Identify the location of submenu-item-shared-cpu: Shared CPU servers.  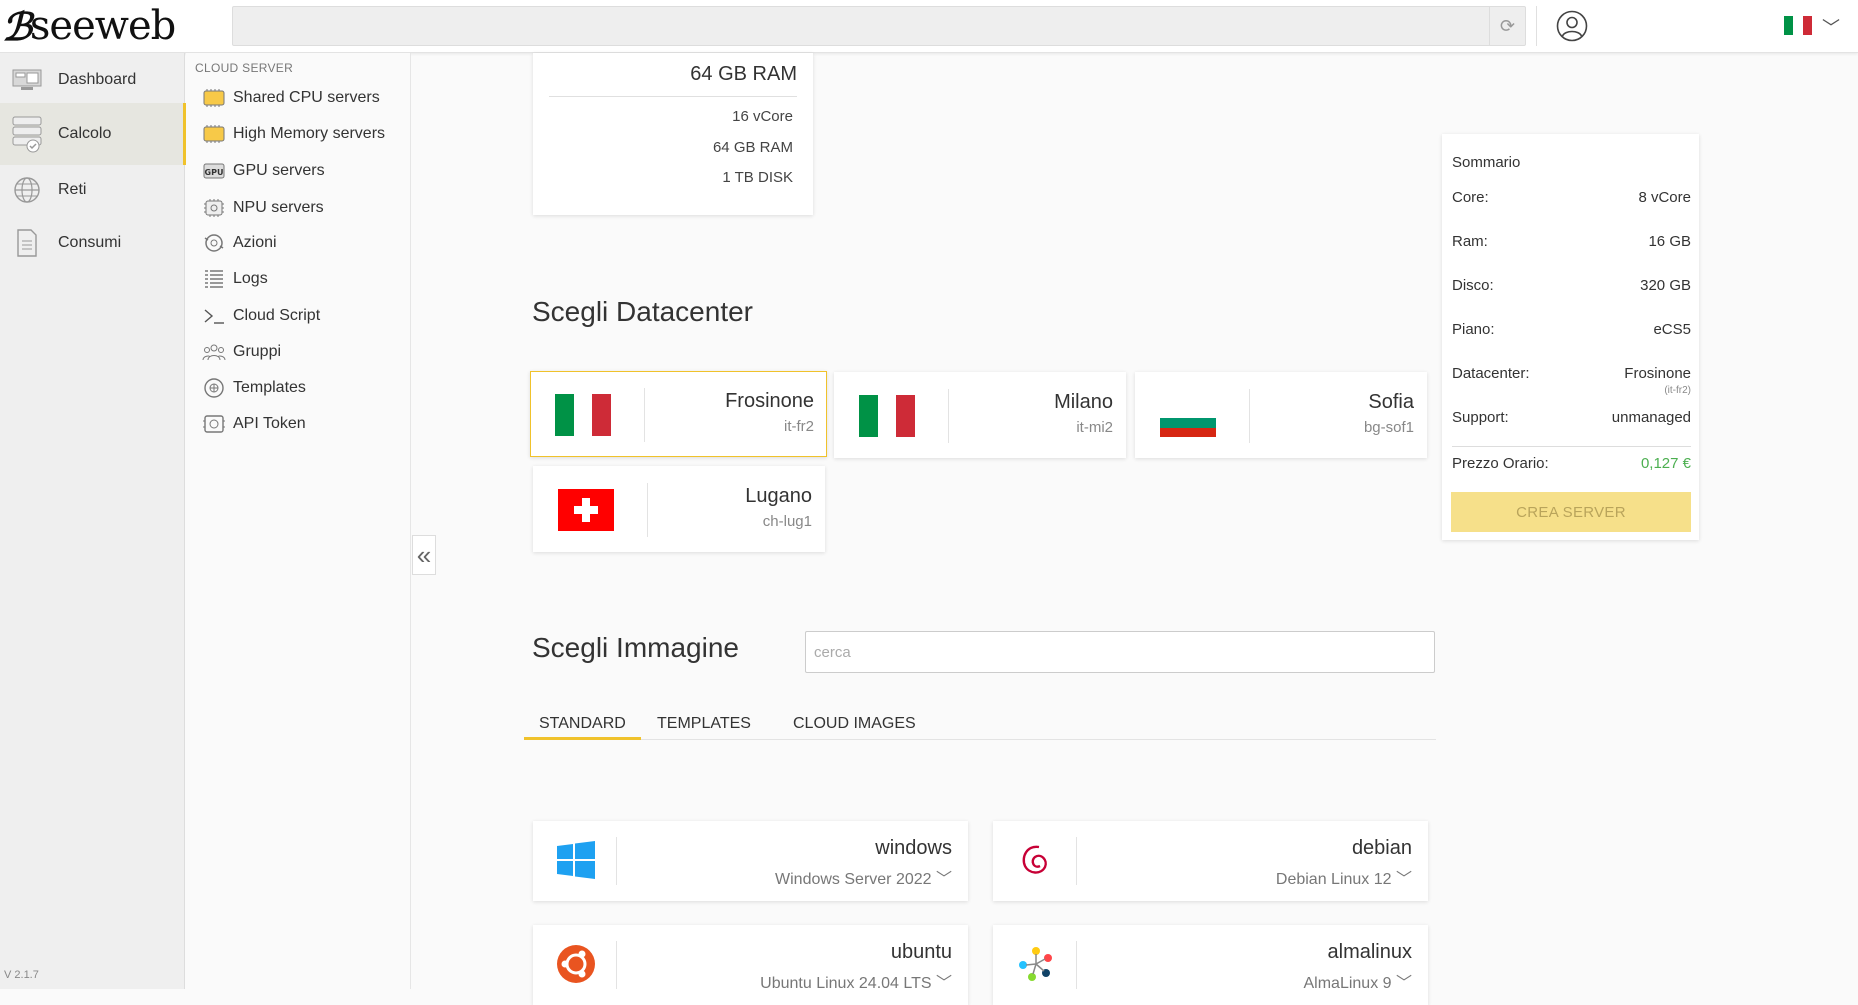
(290, 98).